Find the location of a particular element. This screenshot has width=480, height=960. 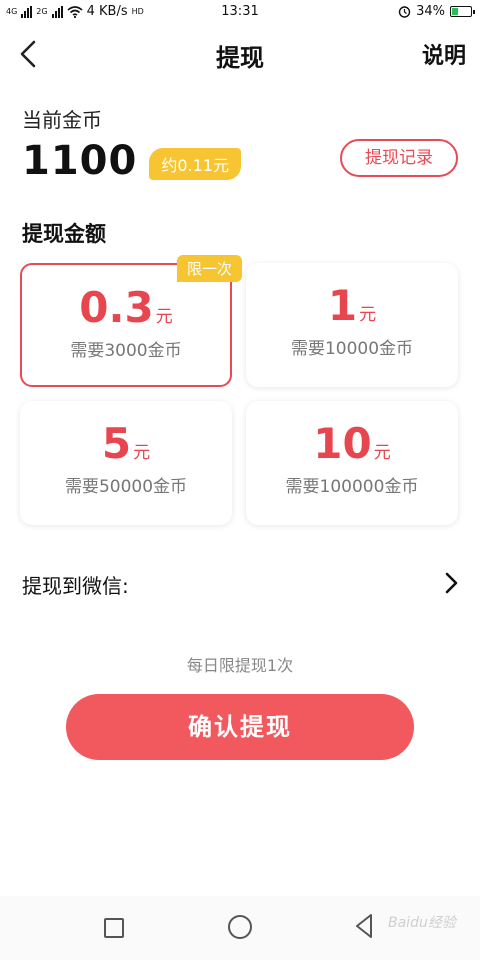

amount-number: 10 is located at coordinates (342, 443).